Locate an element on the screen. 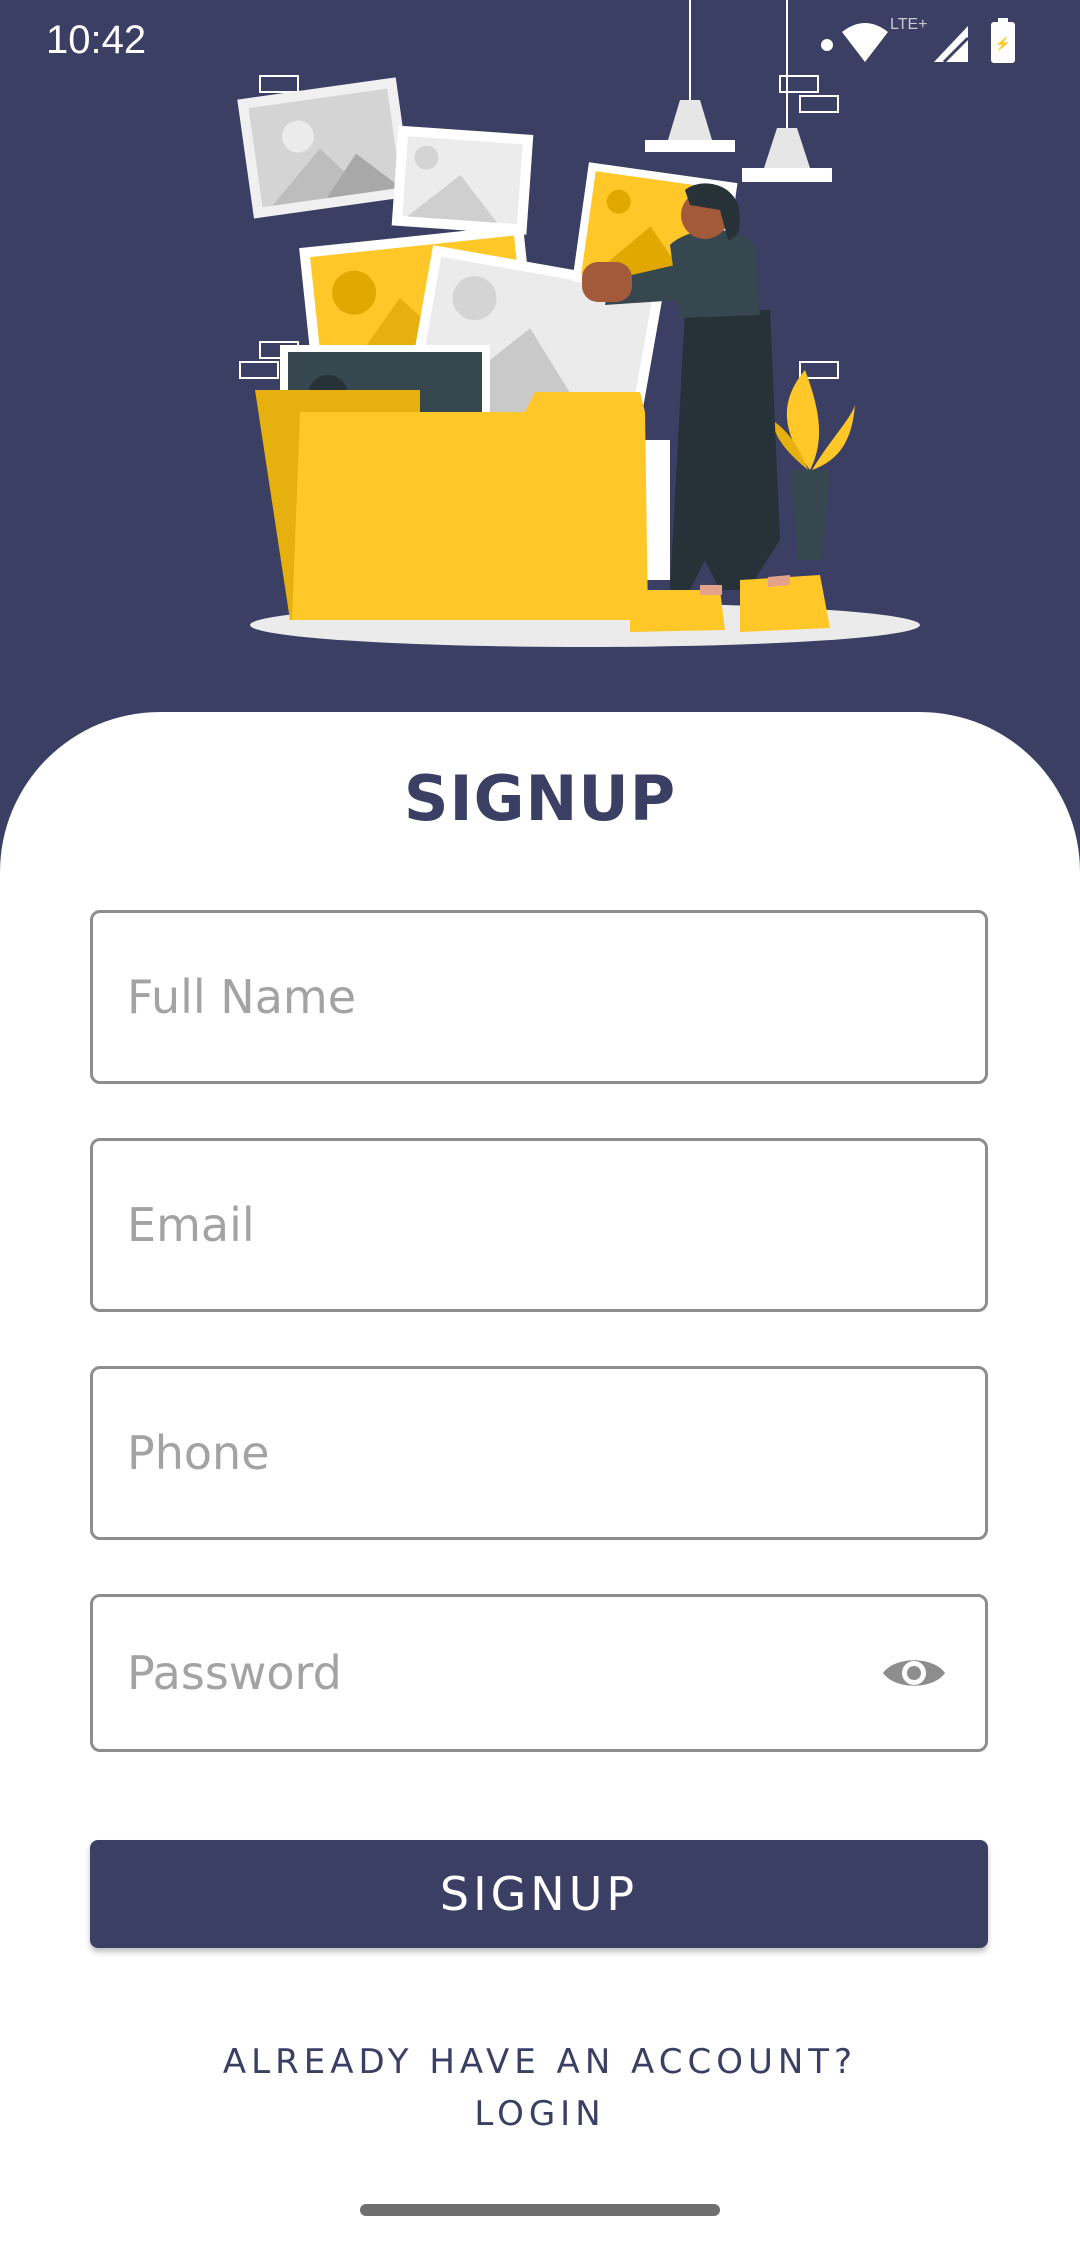 This screenshot has height=2246, width=1080. phone-field: Phone is located at coordinates (539, 1453).